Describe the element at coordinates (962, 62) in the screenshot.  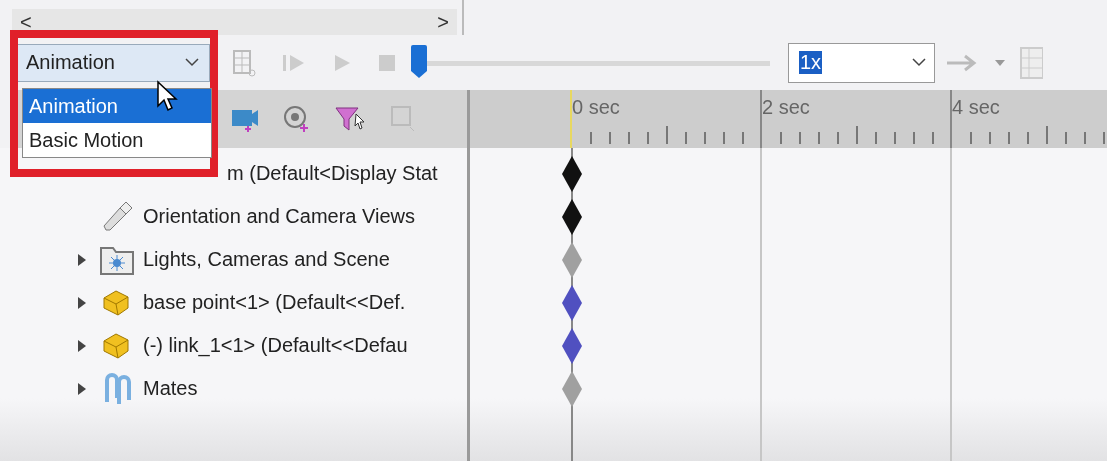
I see `arrow-right-icon` at that location.